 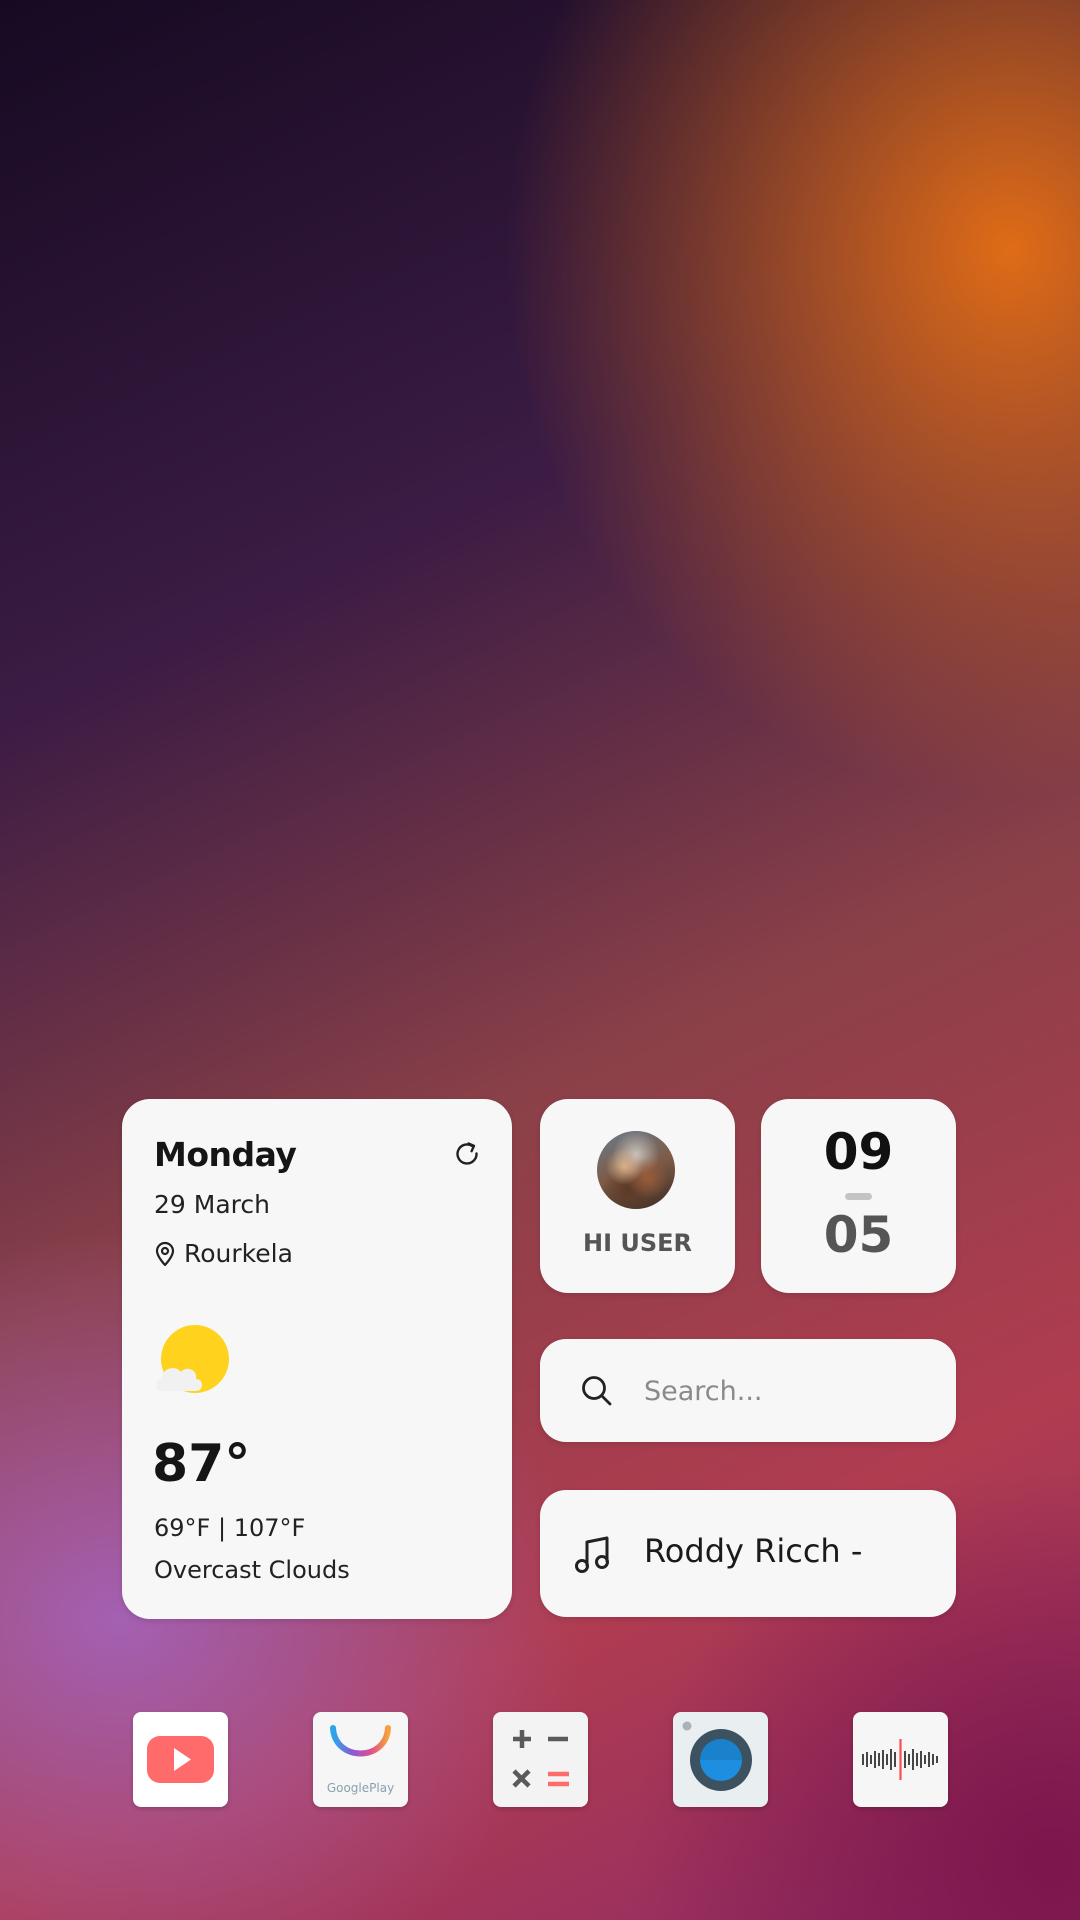 I want to click on weather-location: Rourkela, so click(x=223, y=1253).